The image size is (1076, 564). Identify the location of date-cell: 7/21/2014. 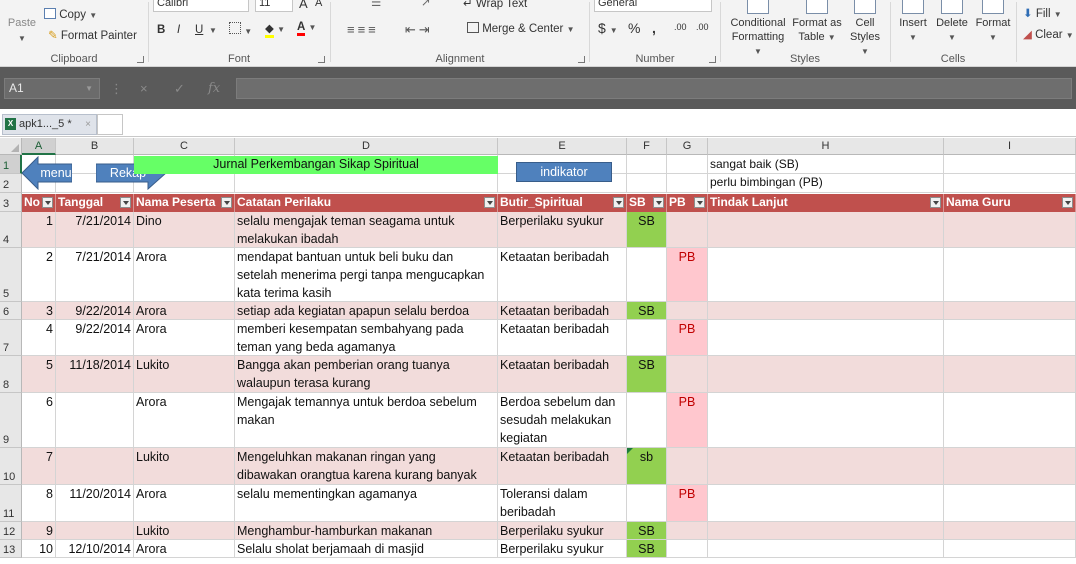
(95, 275).